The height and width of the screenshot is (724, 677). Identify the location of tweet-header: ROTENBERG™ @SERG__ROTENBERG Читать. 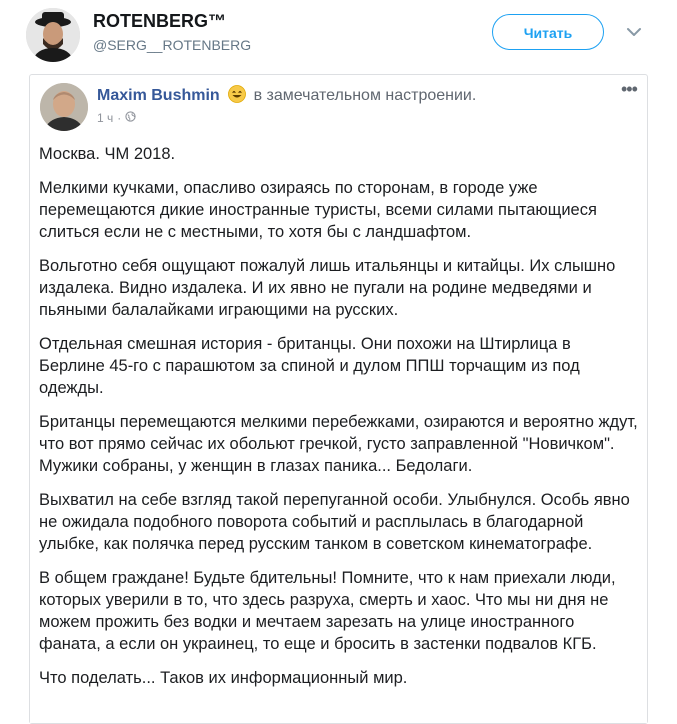
(338, 35).